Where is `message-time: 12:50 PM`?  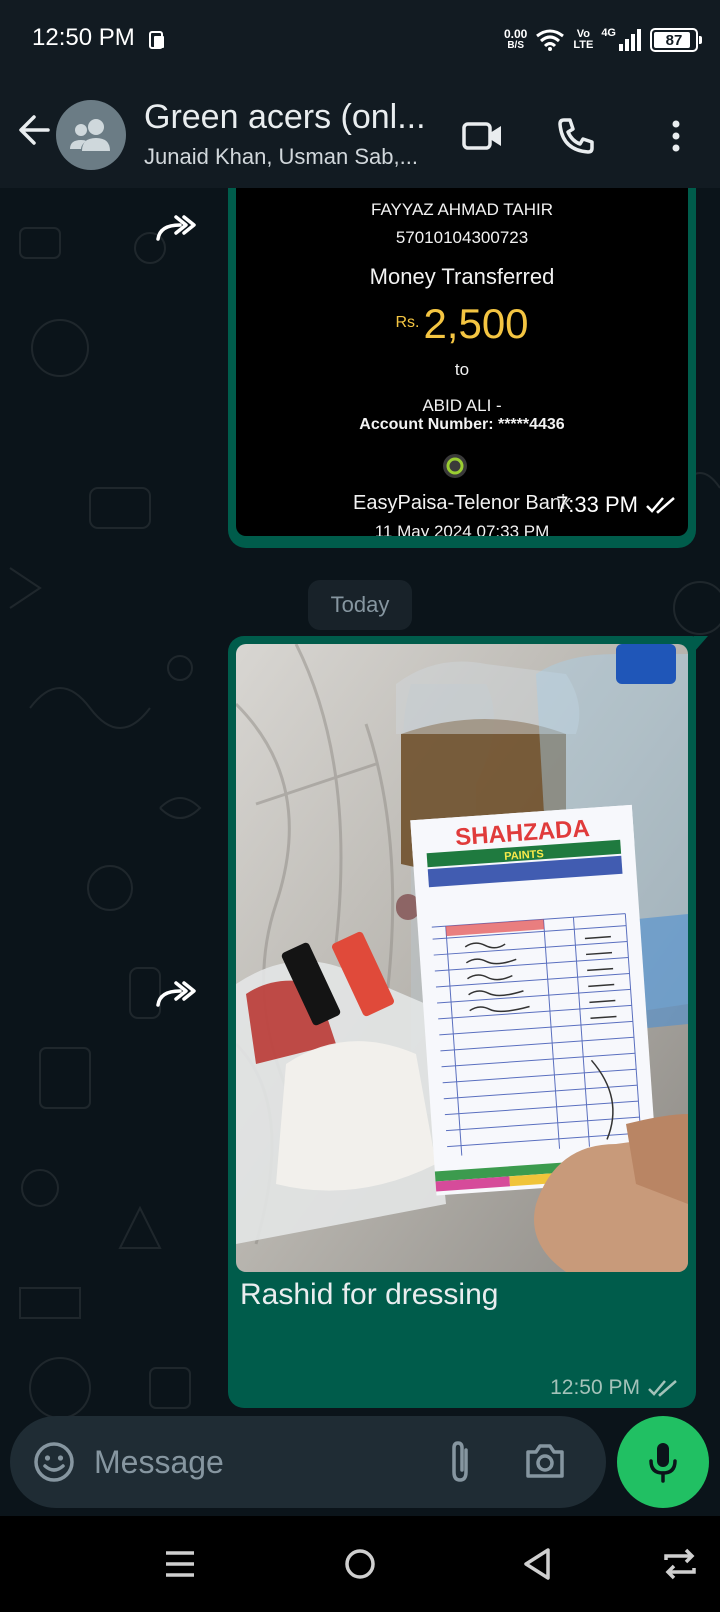
message-time: 12:50 PM is located at coordinates (614, 1388).